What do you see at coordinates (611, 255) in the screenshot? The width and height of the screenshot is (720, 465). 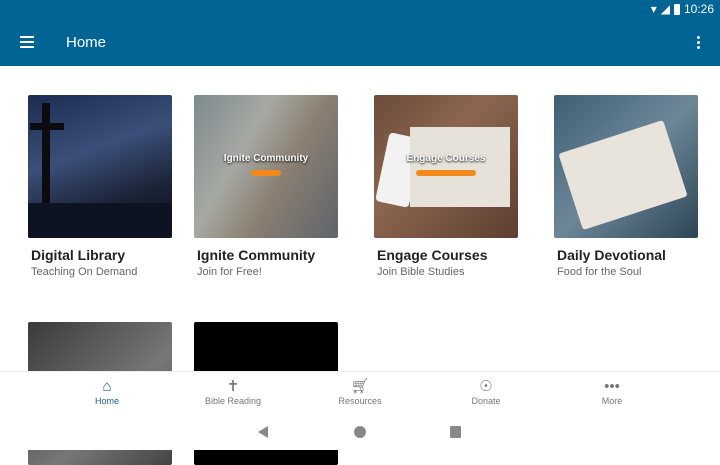 I see `card-title: Daily Devotional` at bounding box center [611, 255].